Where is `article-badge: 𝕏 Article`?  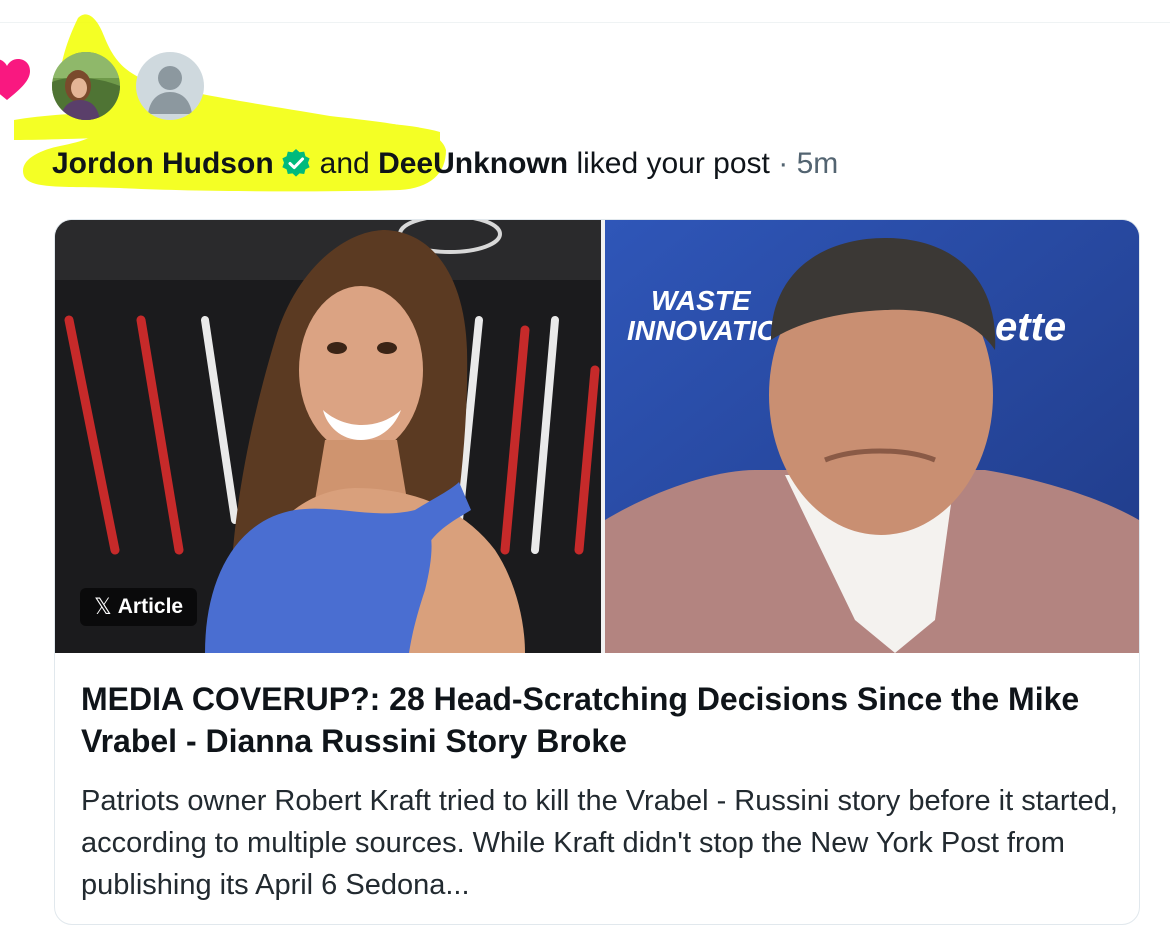 article-badge: 𝕏 Article is located at coordinates (139, 607).